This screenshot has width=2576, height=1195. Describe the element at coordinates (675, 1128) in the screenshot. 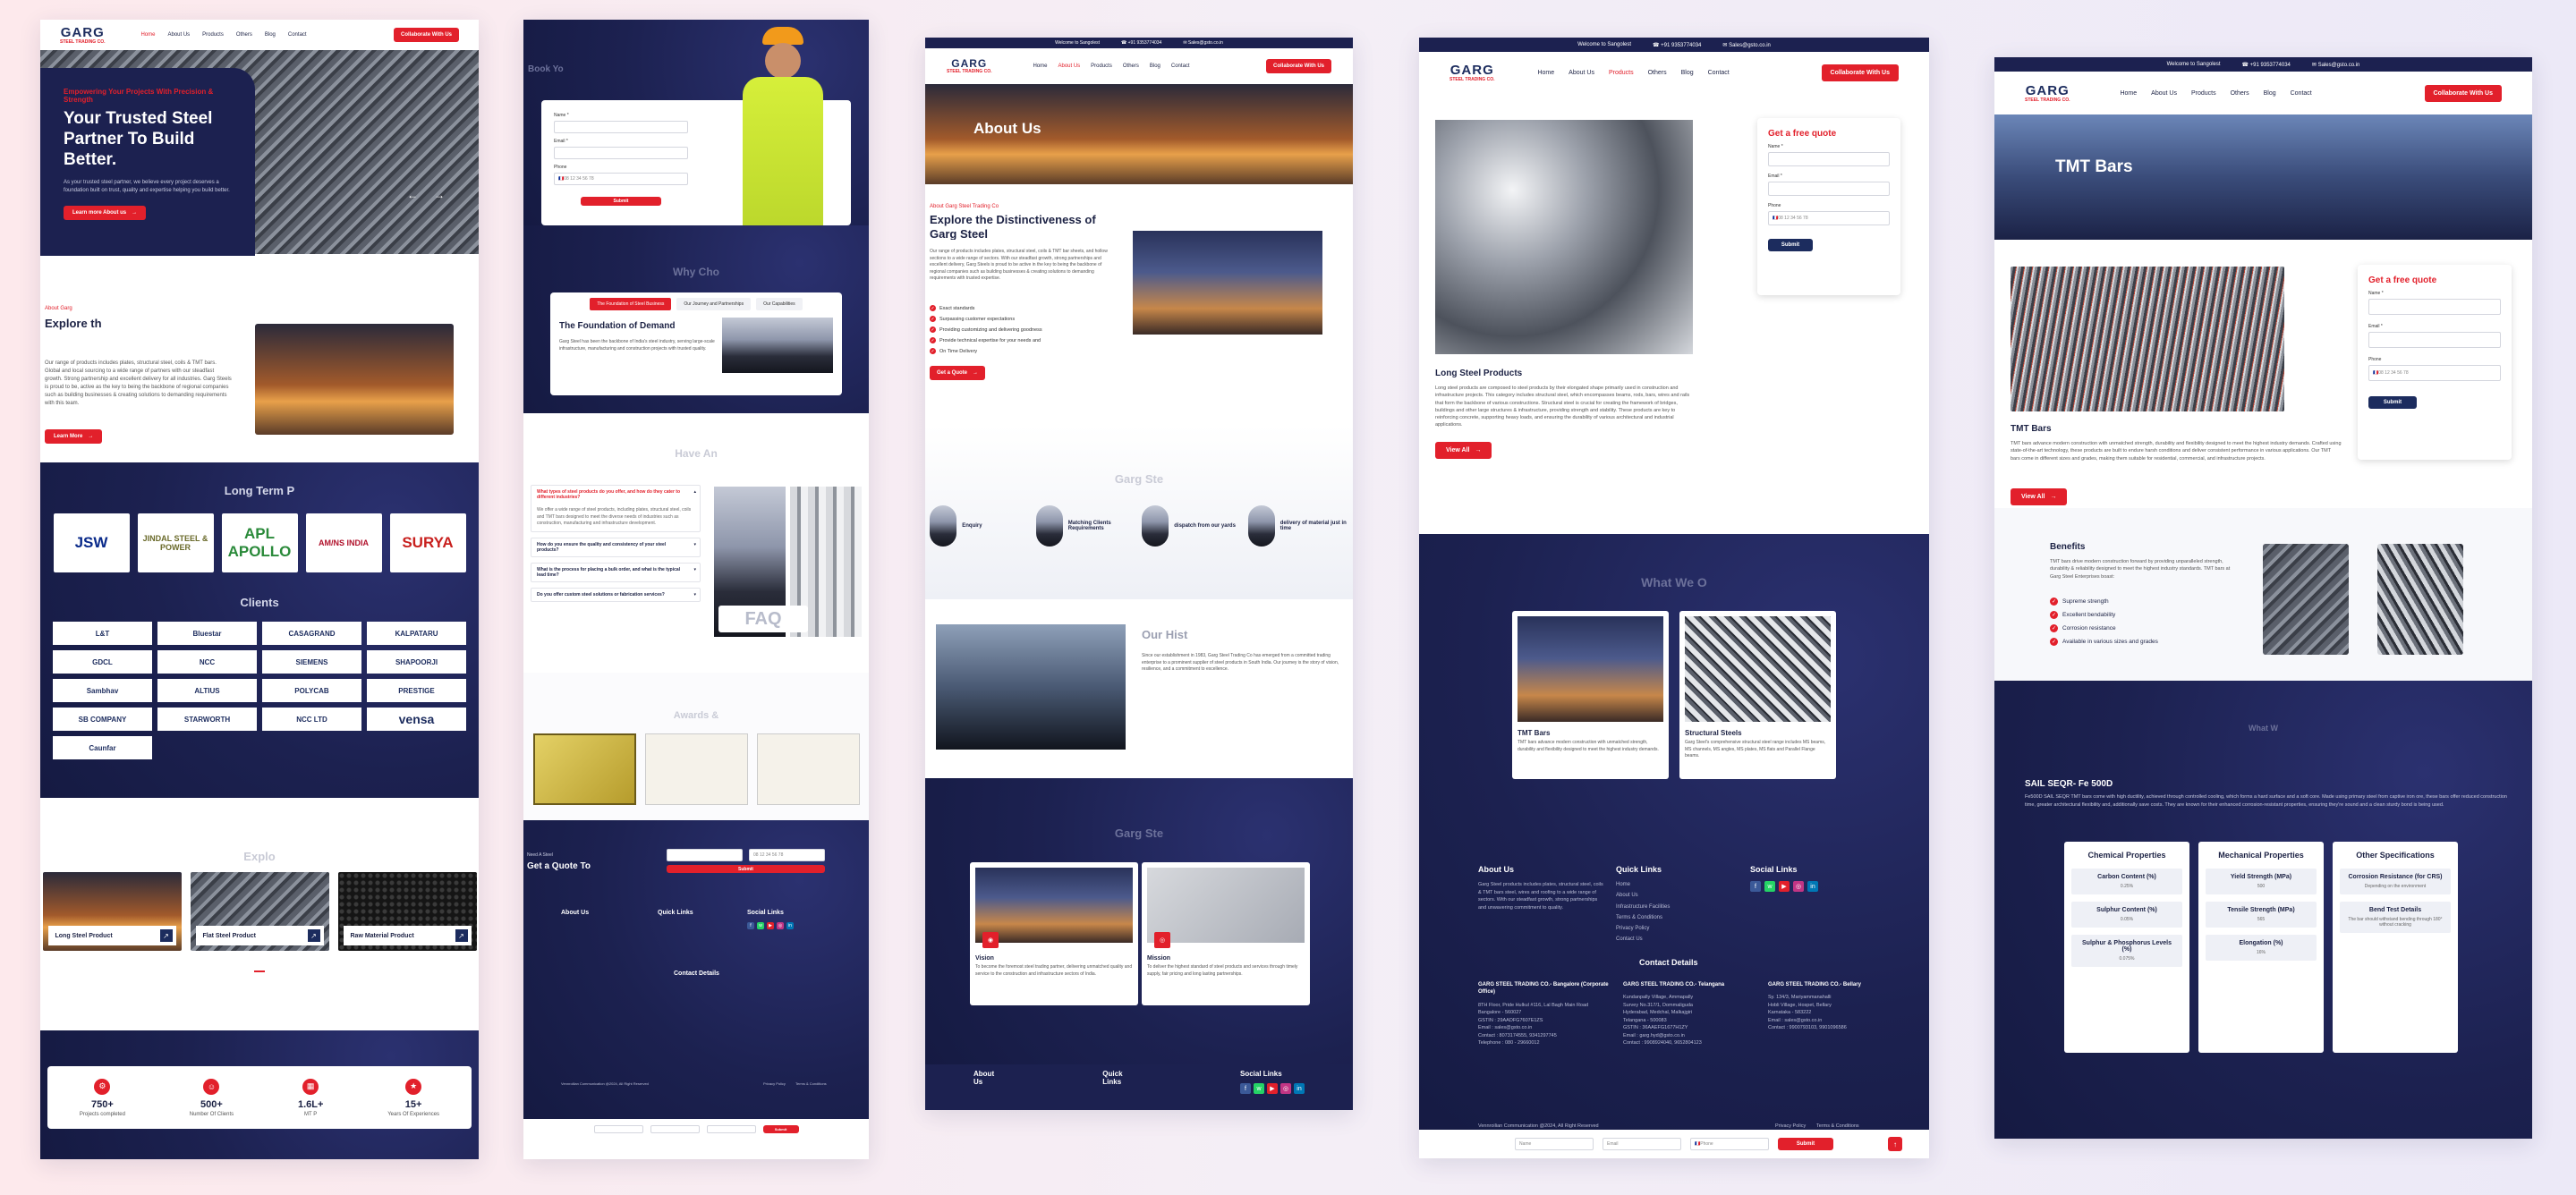

I see `bar-email-field` at that location.